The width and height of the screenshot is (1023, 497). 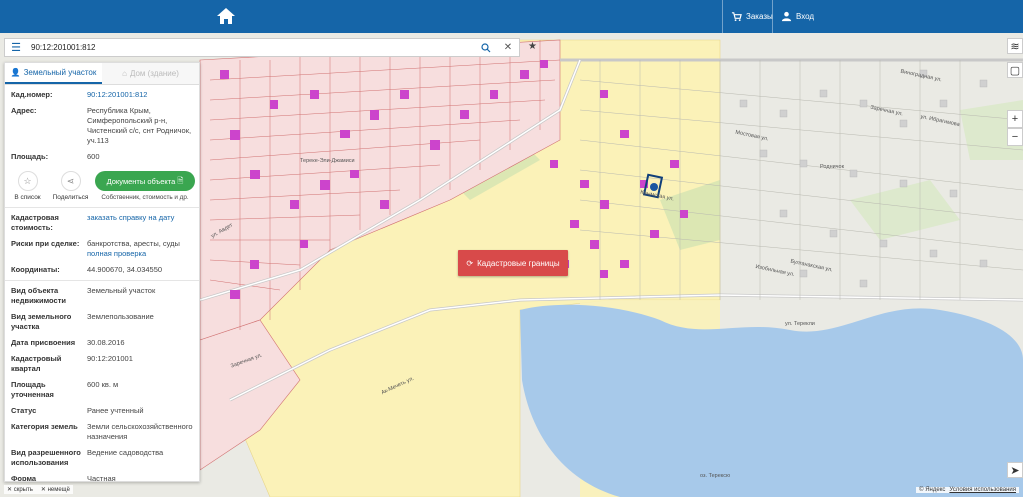 I want to click on field-key: Вид объекта недвижимости, so click(x=38, y=295).